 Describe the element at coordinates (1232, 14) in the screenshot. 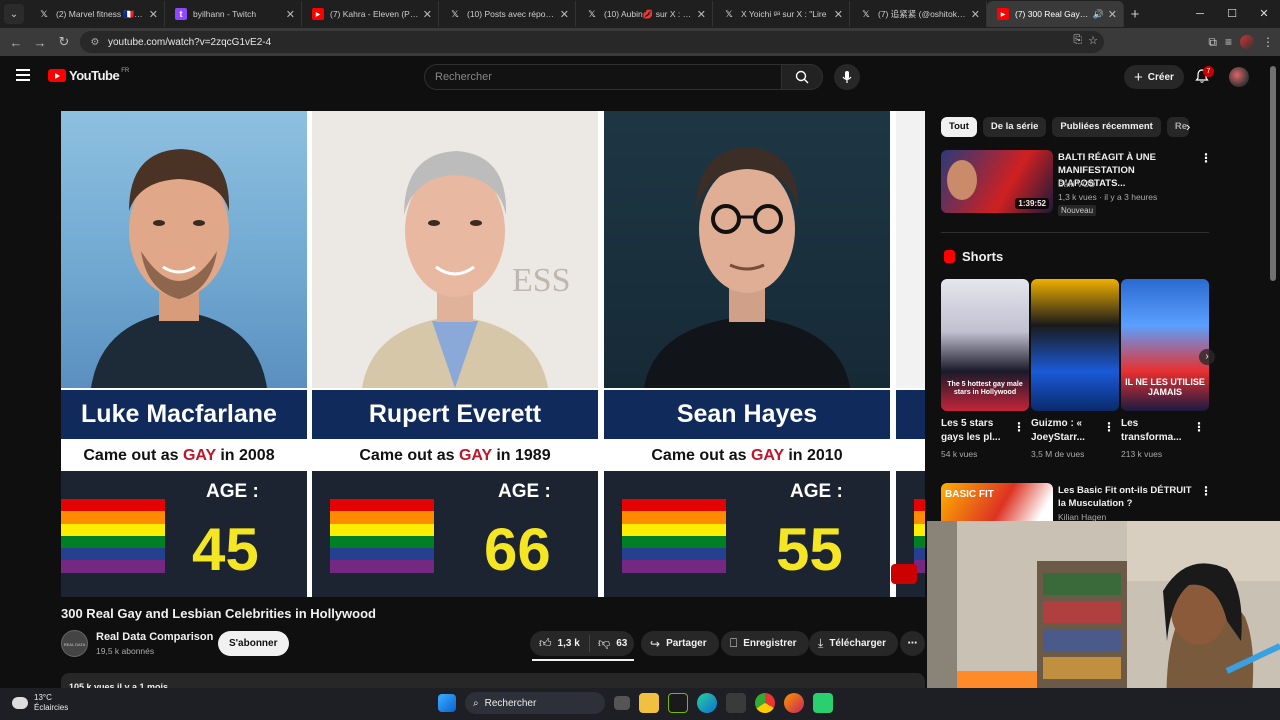

I see `maximize-icon: ☐` at that location.